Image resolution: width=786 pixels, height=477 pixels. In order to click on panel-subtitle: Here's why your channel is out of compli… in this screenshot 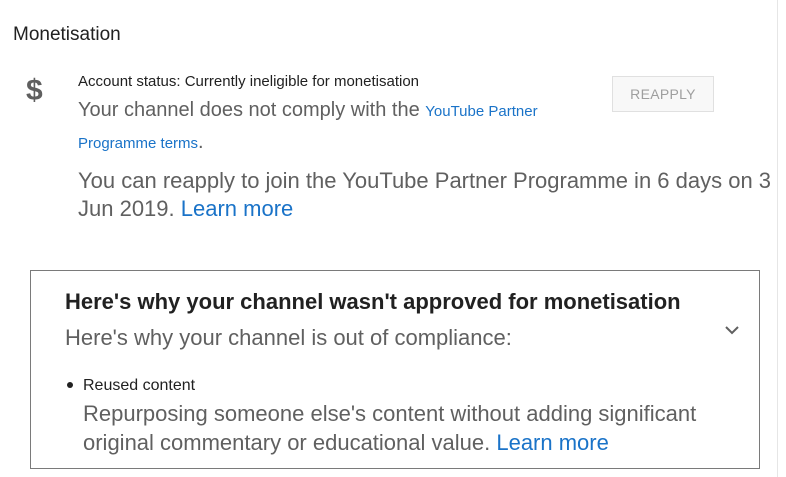, I will do `click(288, 337)`.